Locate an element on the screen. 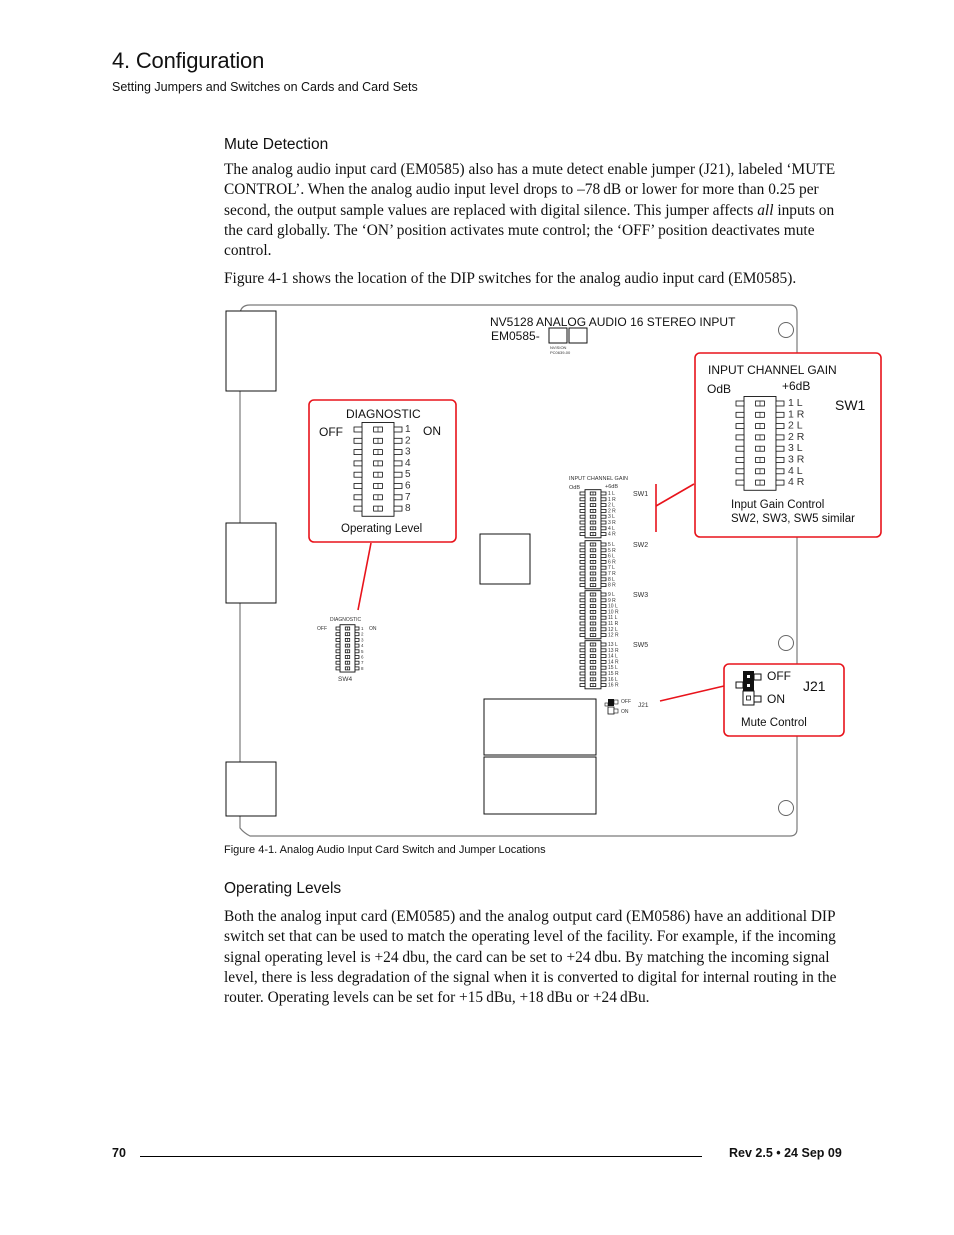 Image resolution: width=954 pixels, height=1235 pixels. callout-gain-switch: 1 L1 R2 L2 R3 L3 R4 L4 R is located at coordinates (770, 443).